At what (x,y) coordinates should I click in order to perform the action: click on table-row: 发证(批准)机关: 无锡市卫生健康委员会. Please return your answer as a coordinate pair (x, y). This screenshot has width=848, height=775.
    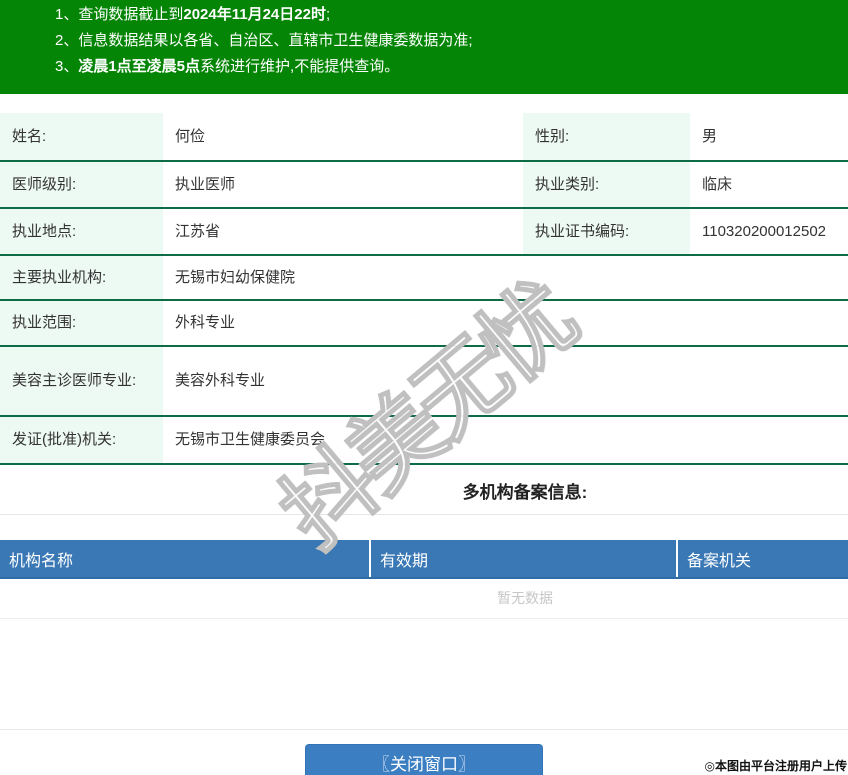
    Looking at the image, I should click on (424, 440).